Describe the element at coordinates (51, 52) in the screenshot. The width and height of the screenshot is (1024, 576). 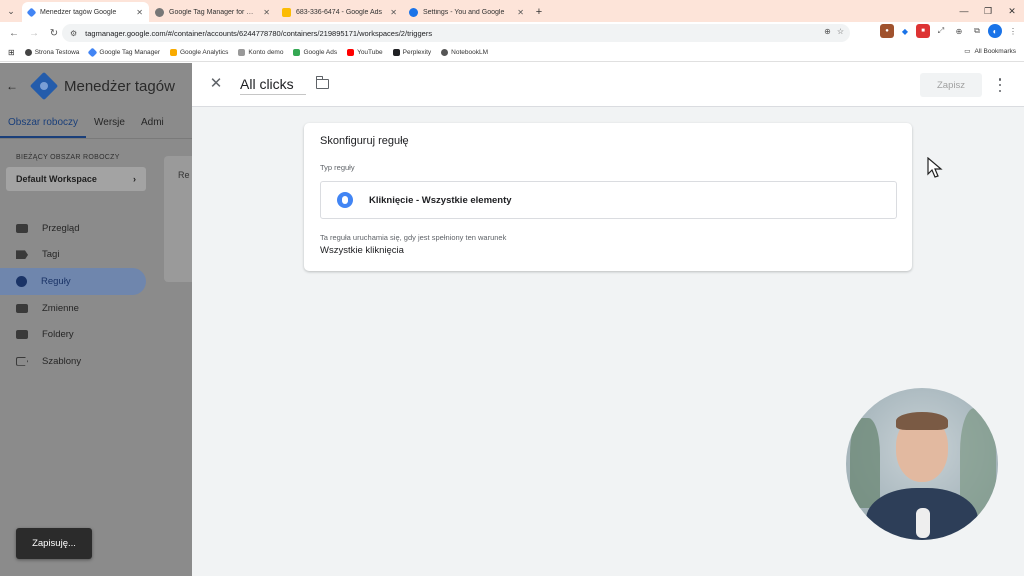
I see `bookmark-strona-testowa: Strona Testowa` at that location.